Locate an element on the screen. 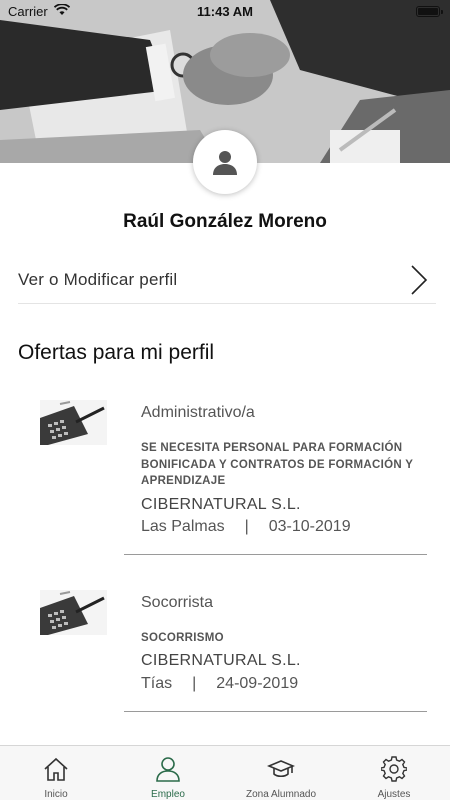  offer-role: Socorrista is located at coordinates (177, 602).